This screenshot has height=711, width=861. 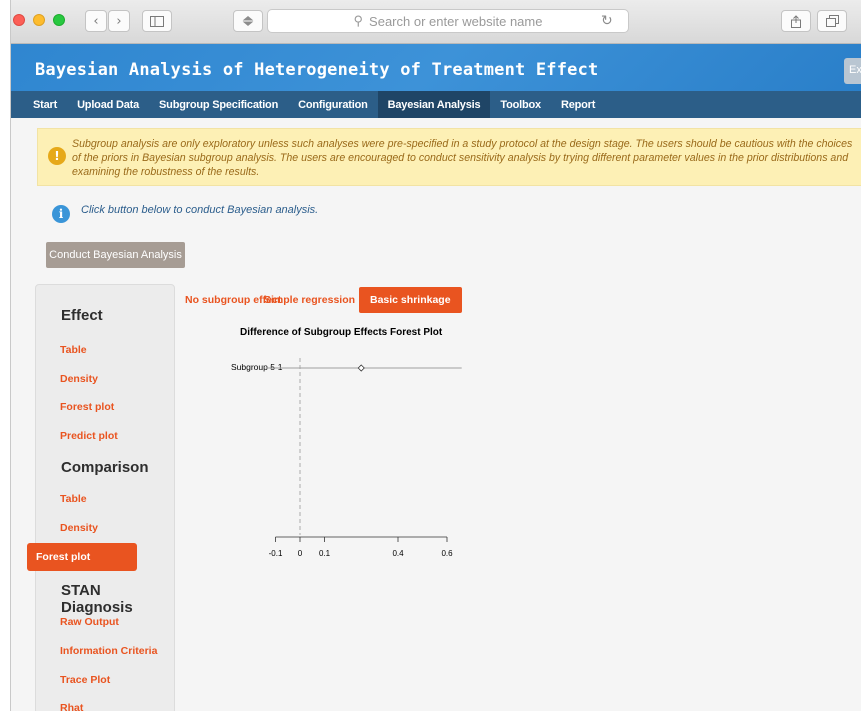 I want to click on sidebar-toggle-button, so click(x=157, y=21).